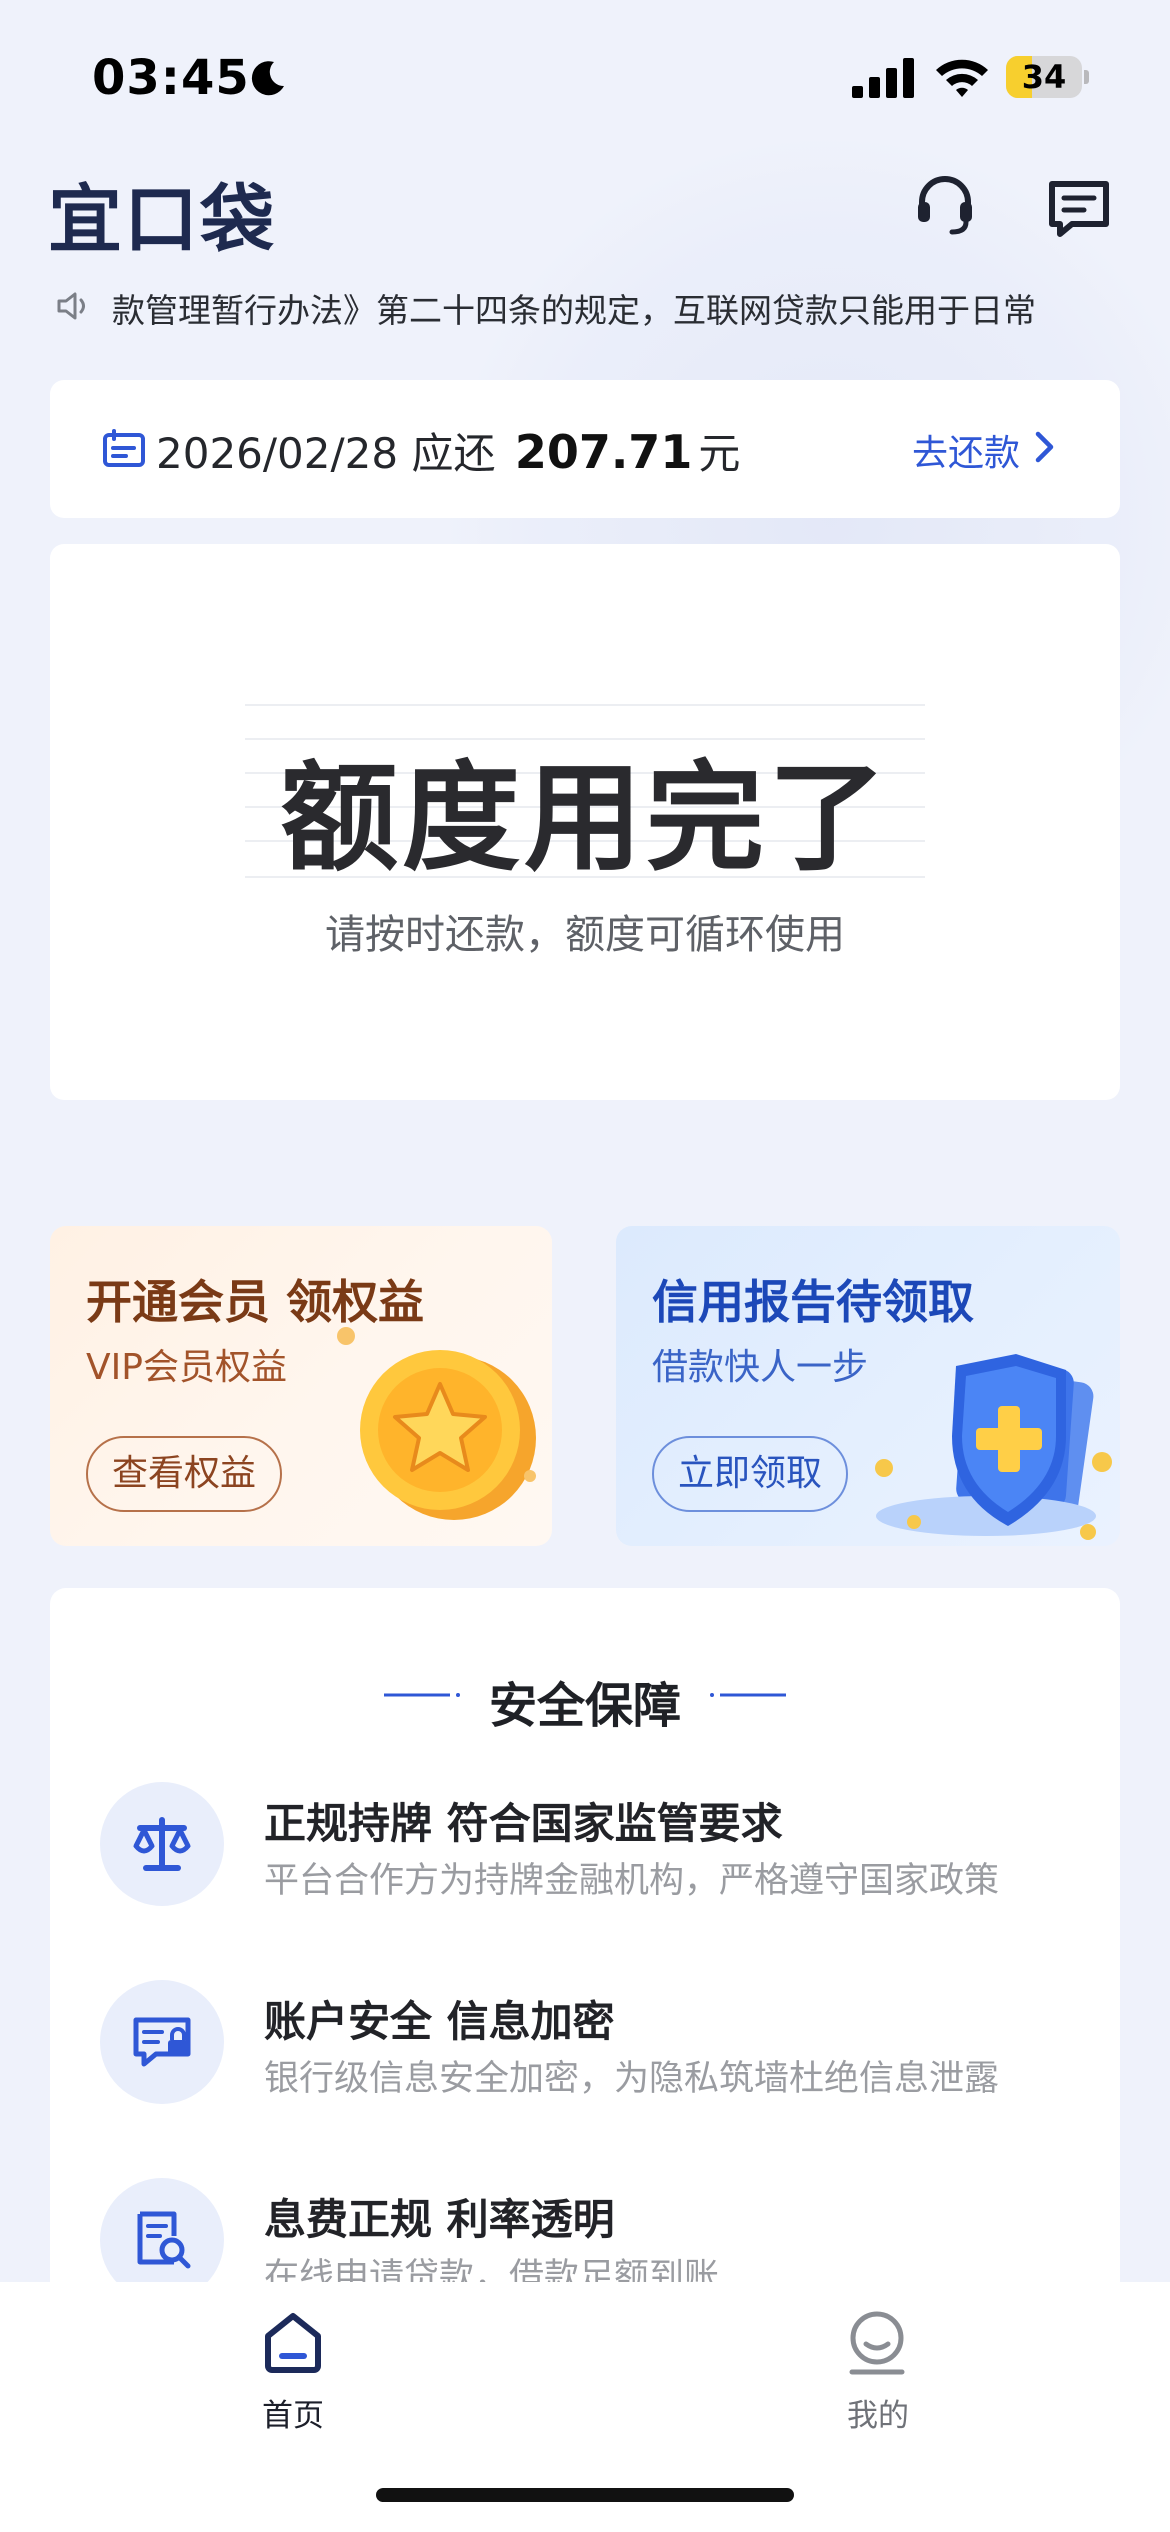  Describe the element at coordinates (993, 1447) in the screenshot. I see `shield-icon` at that location.